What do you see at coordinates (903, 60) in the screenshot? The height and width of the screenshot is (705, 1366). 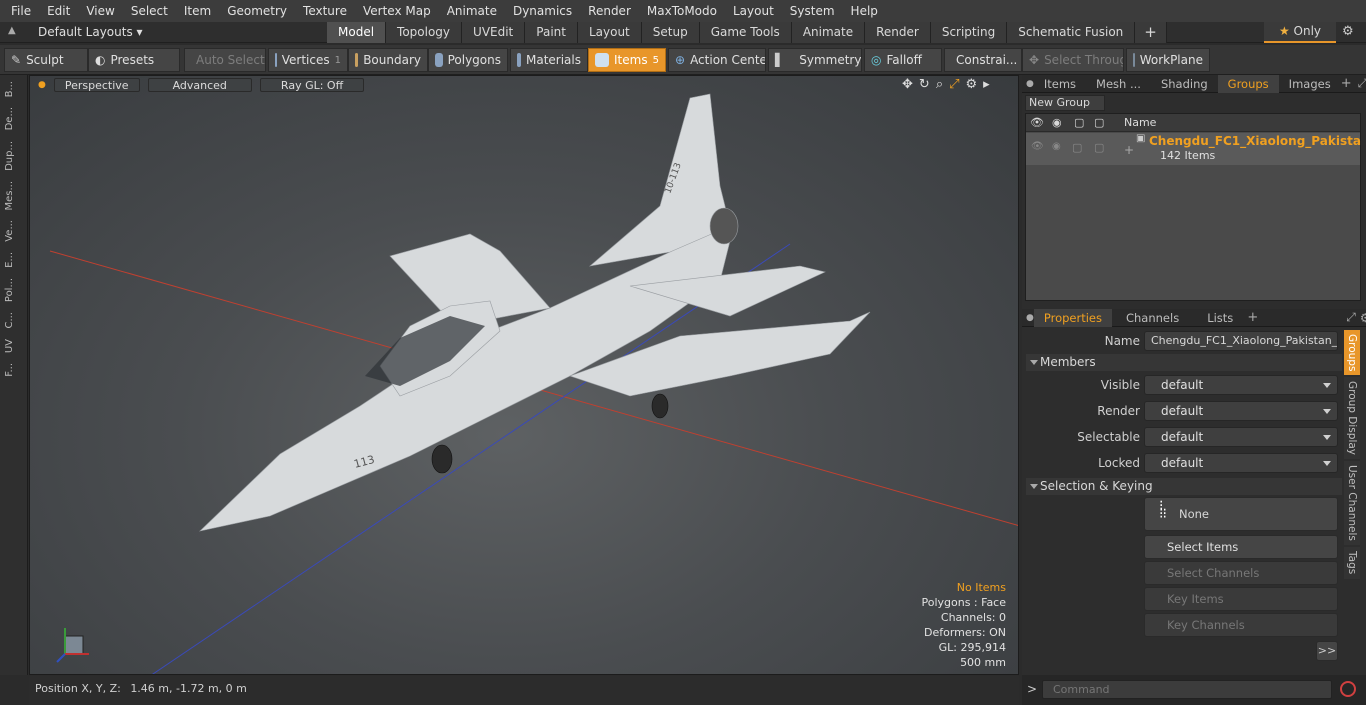 I see `falloff-button: ◎ Falloff` at bounding box center [903, 60].